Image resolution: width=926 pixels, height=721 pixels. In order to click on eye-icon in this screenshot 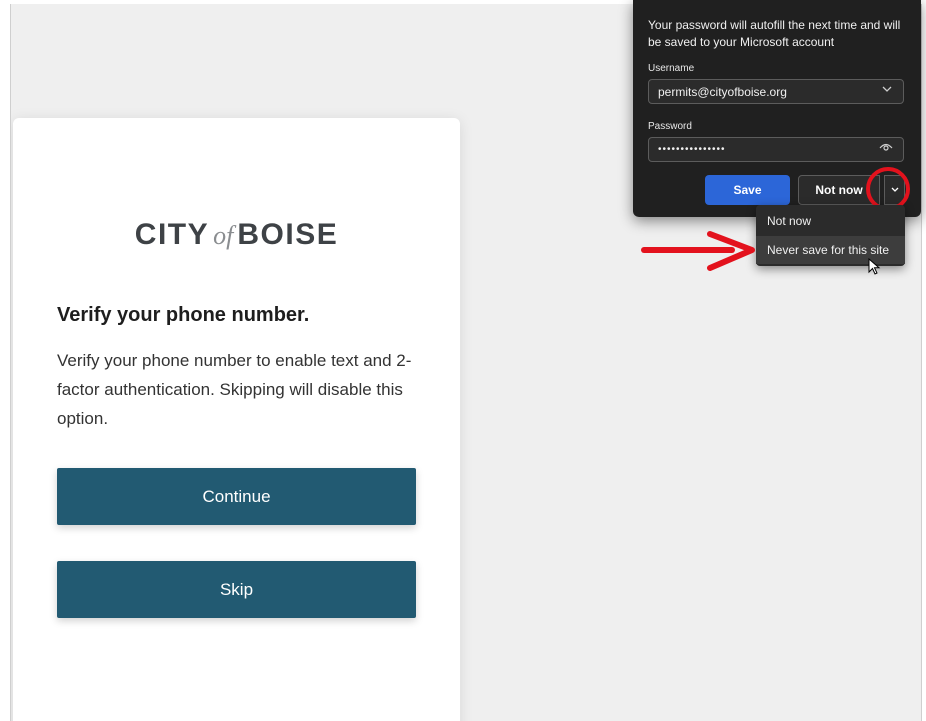, I will do `click(886, 148)`.